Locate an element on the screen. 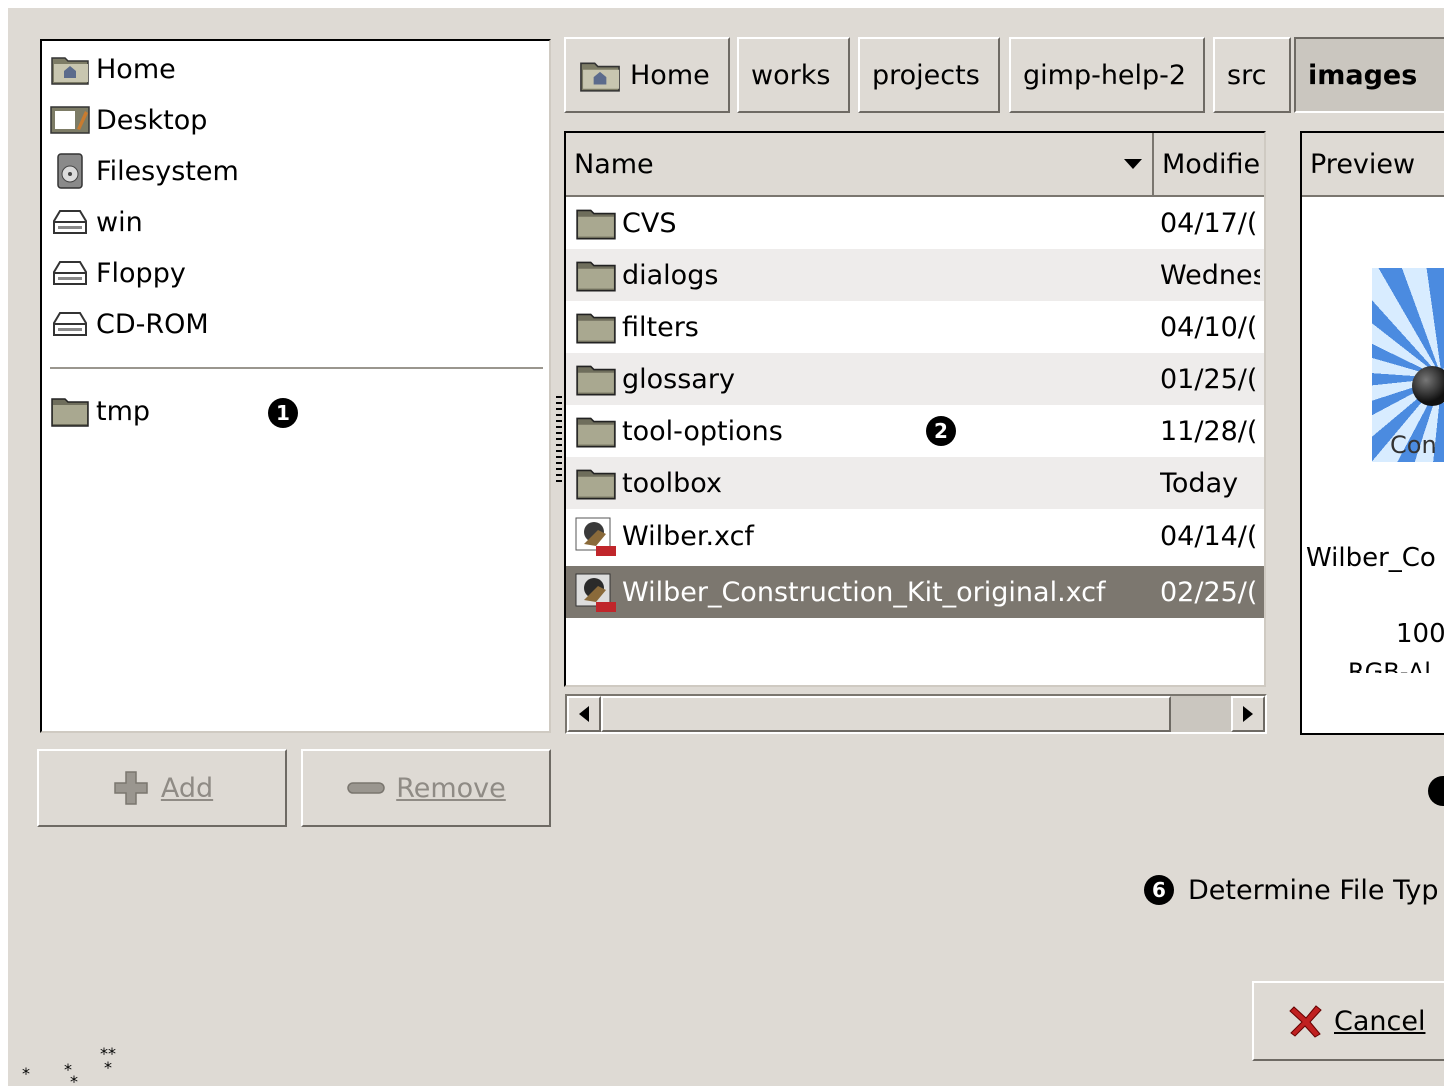 The width and height of the screenshot is (1444, 1091). cancel-label: Cancel is located at coordinates (1380, 1021).